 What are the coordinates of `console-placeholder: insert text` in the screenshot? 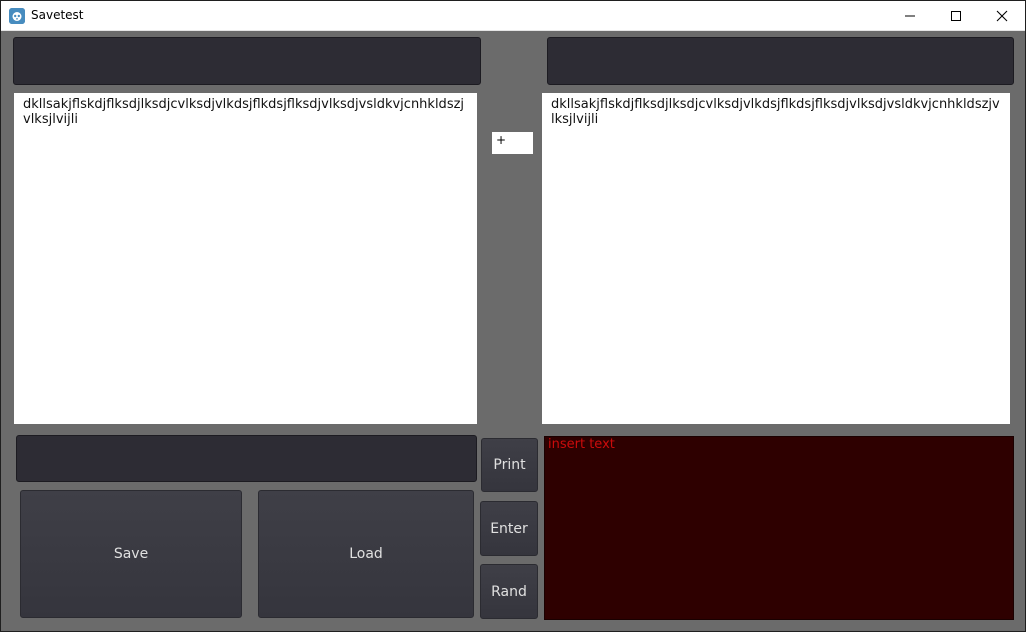 It's located at (581, 444).